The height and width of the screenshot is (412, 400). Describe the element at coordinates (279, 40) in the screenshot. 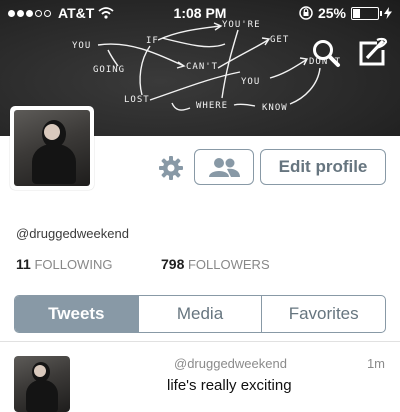

I see `doodle-word: GET` at that location.